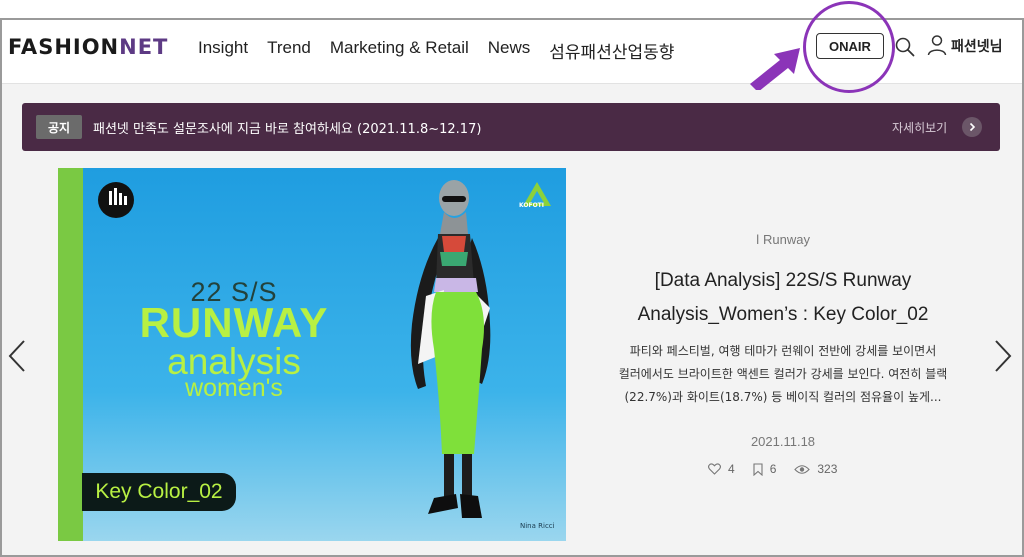 This screenshot has height=557, width=1024. I want to click on banner-womens: women's, so click(234, 388).